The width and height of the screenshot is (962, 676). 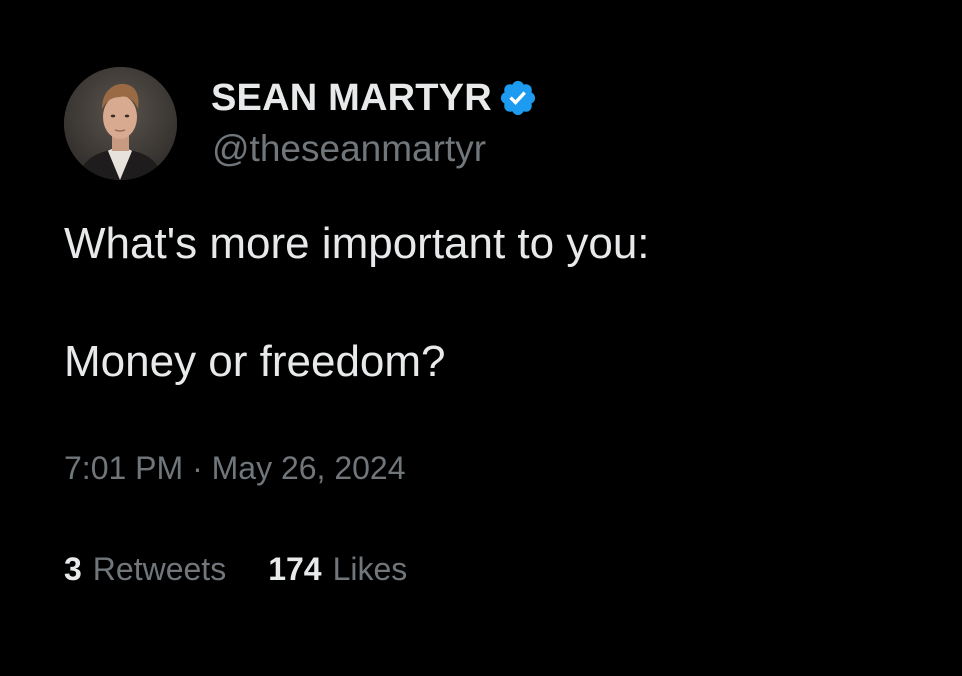 I want to click on tweet-date: May 26, 2024, so click(x=309, y=468).